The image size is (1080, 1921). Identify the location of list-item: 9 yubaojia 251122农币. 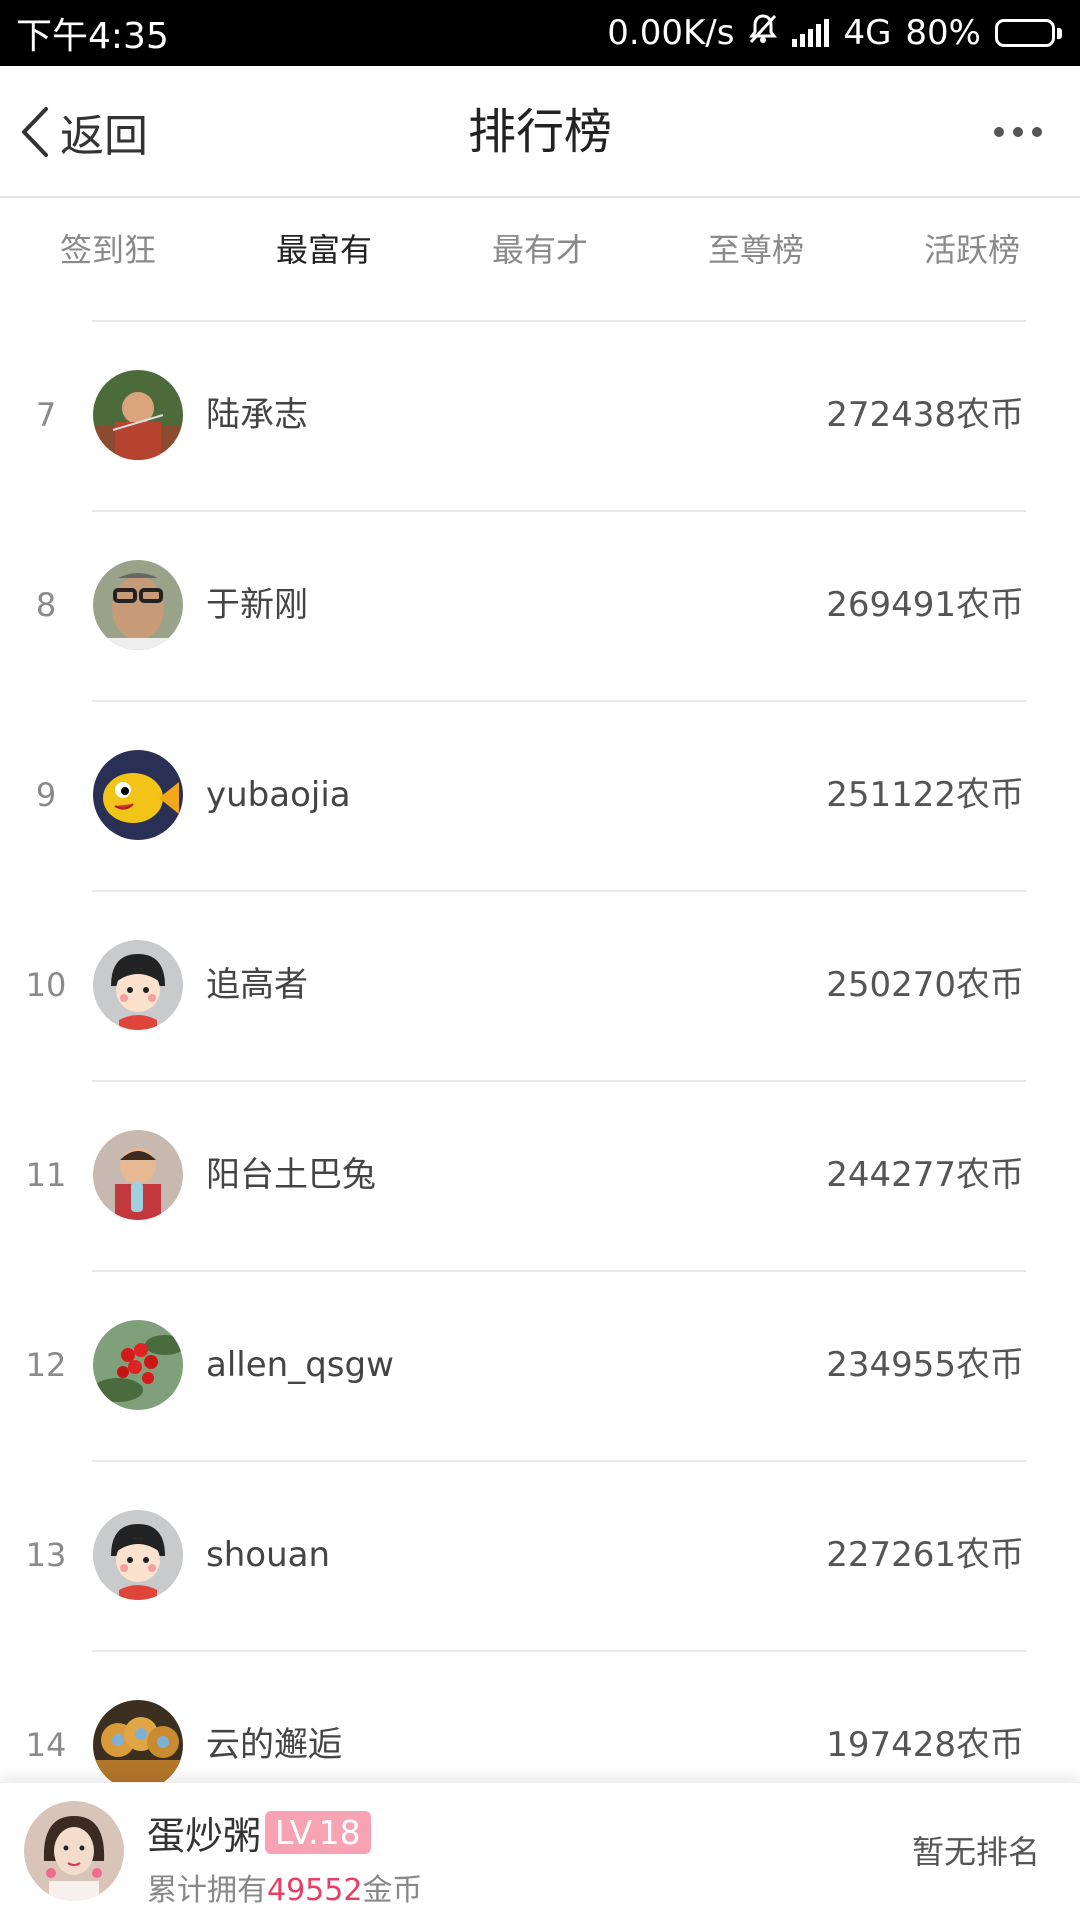
(540, 795).